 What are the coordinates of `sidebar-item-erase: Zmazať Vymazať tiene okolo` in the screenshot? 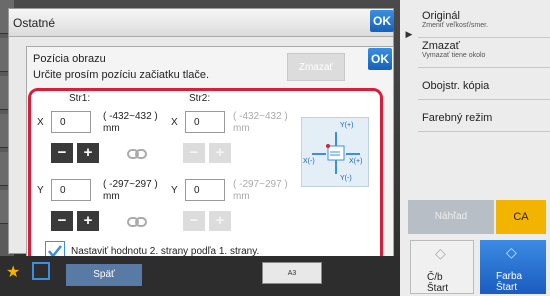 It's located at (484, 54).